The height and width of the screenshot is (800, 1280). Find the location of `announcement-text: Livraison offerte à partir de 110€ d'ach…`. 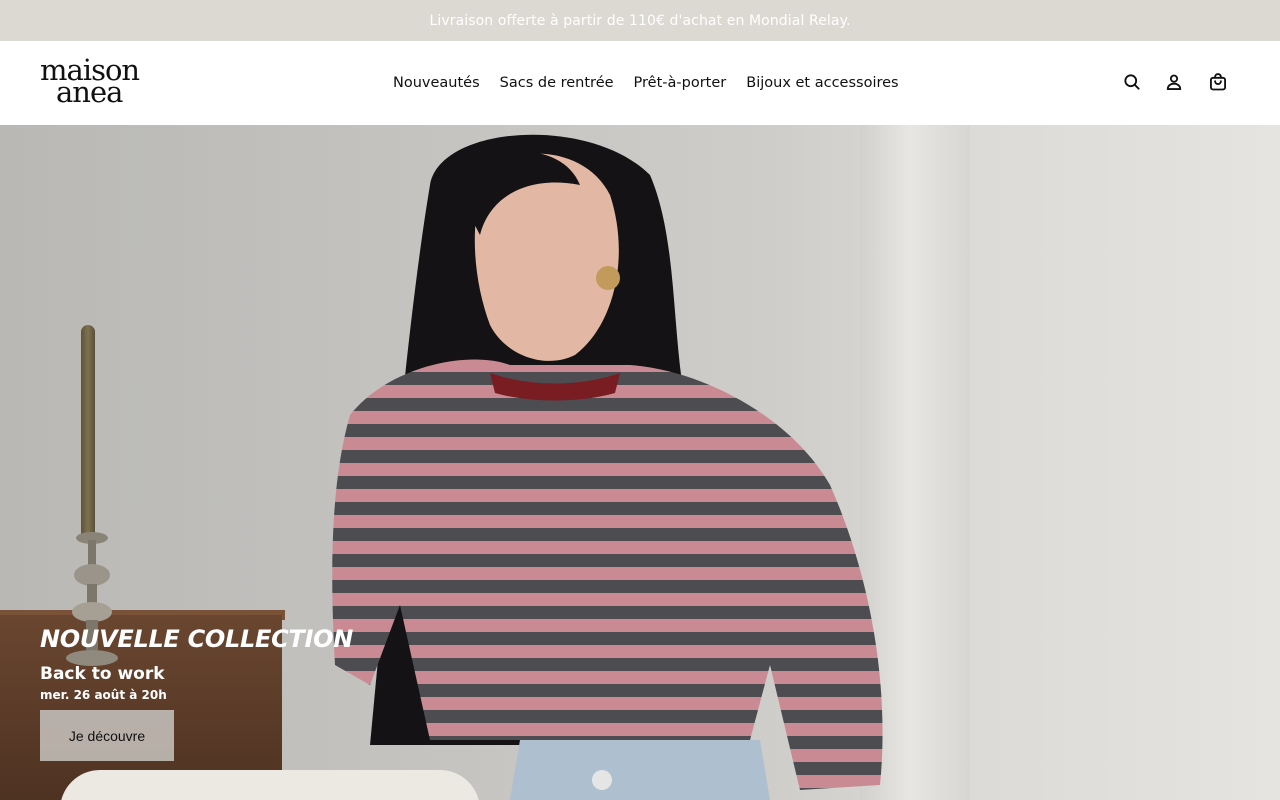

announcement-text: Livraison offerte à partir de 110€ d'ach… is located at coordinates (640, 20).